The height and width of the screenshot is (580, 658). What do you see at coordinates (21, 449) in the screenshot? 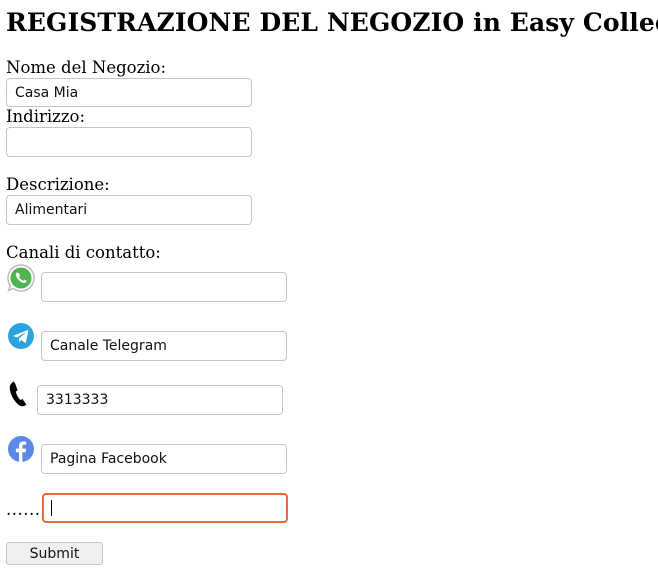
I see `facebook-icon` at bounding box center [21, 449].